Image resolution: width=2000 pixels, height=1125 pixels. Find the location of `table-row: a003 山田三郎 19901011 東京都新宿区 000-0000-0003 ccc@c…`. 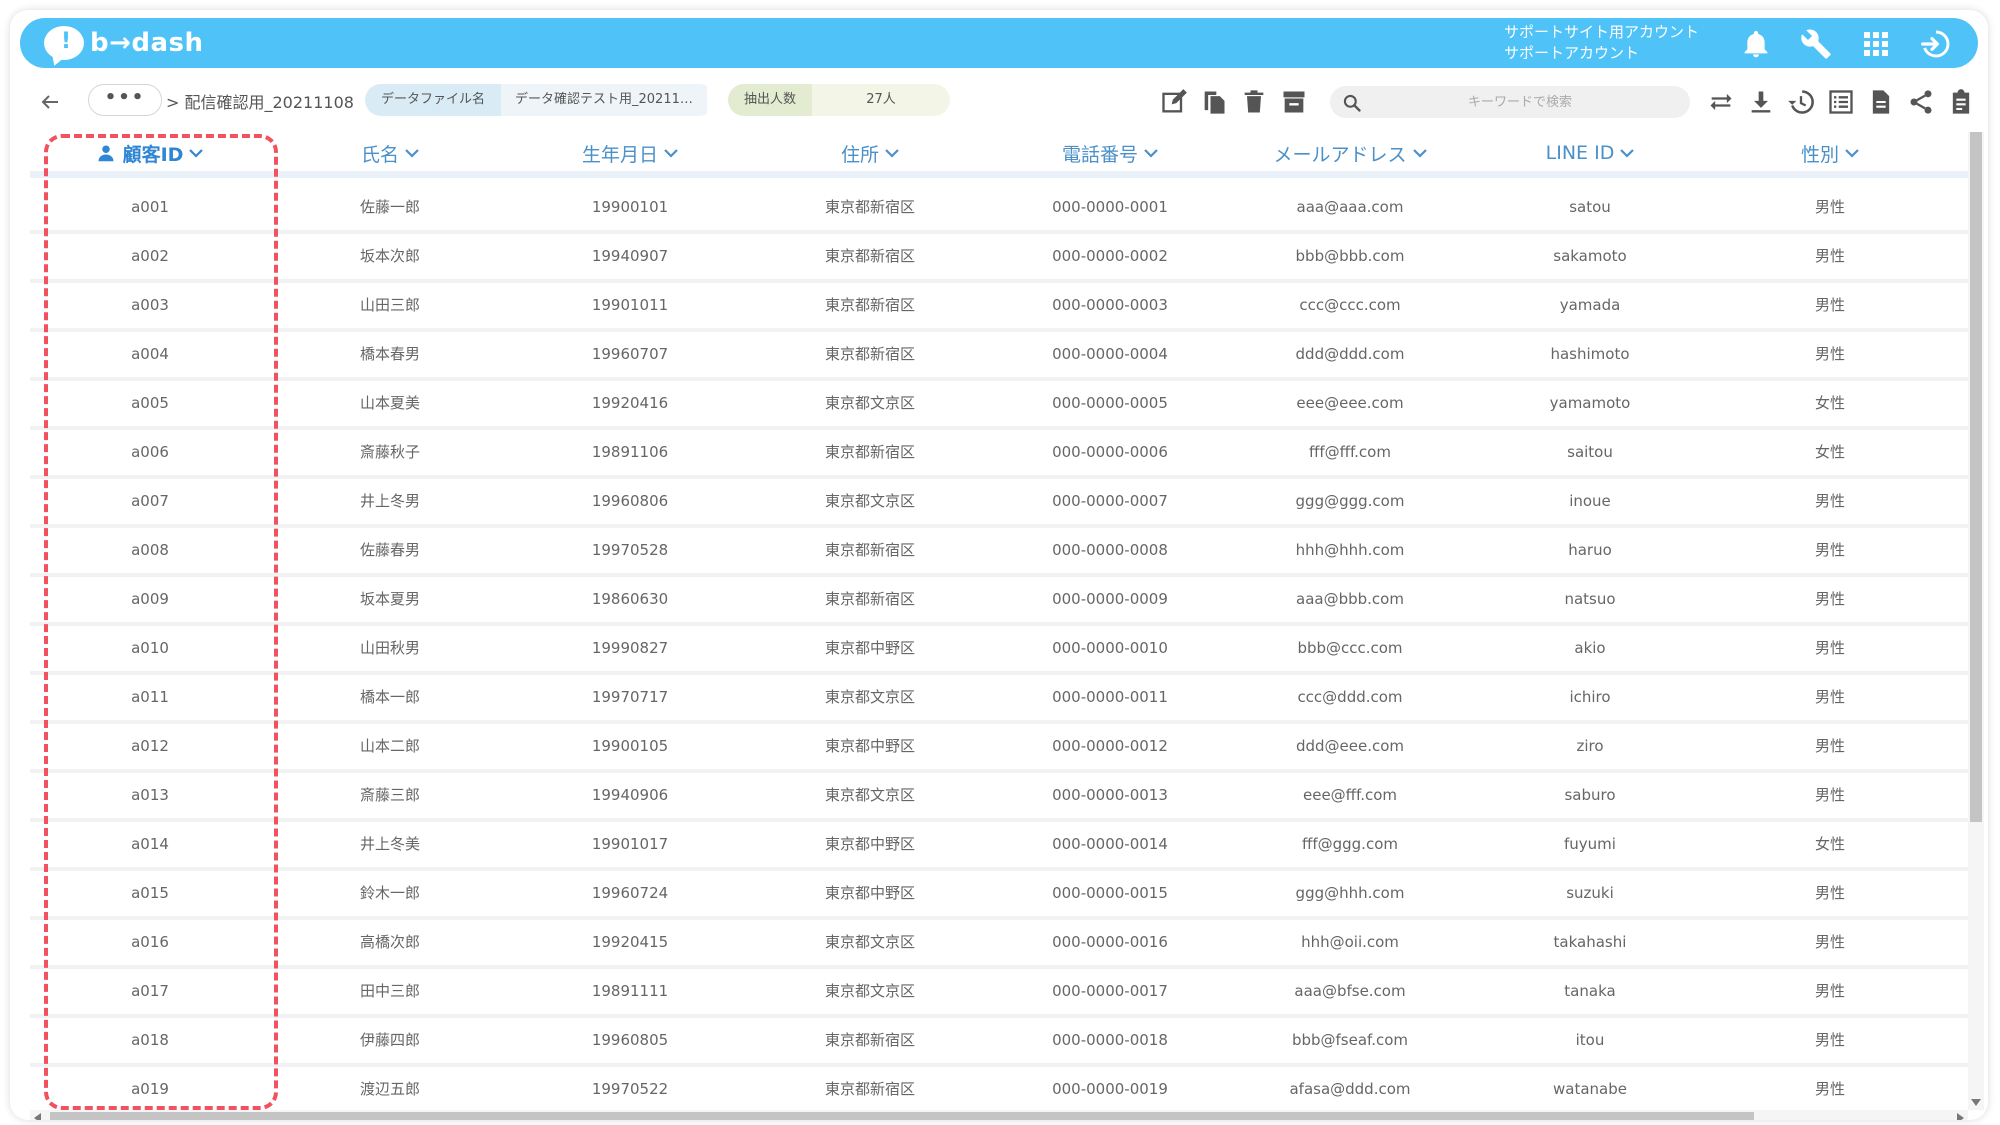

table-row: a003 山田三郎 19901011 東京都新宿区 000-0000-0003 ccc@c… is located at coordinates (1000, 307).